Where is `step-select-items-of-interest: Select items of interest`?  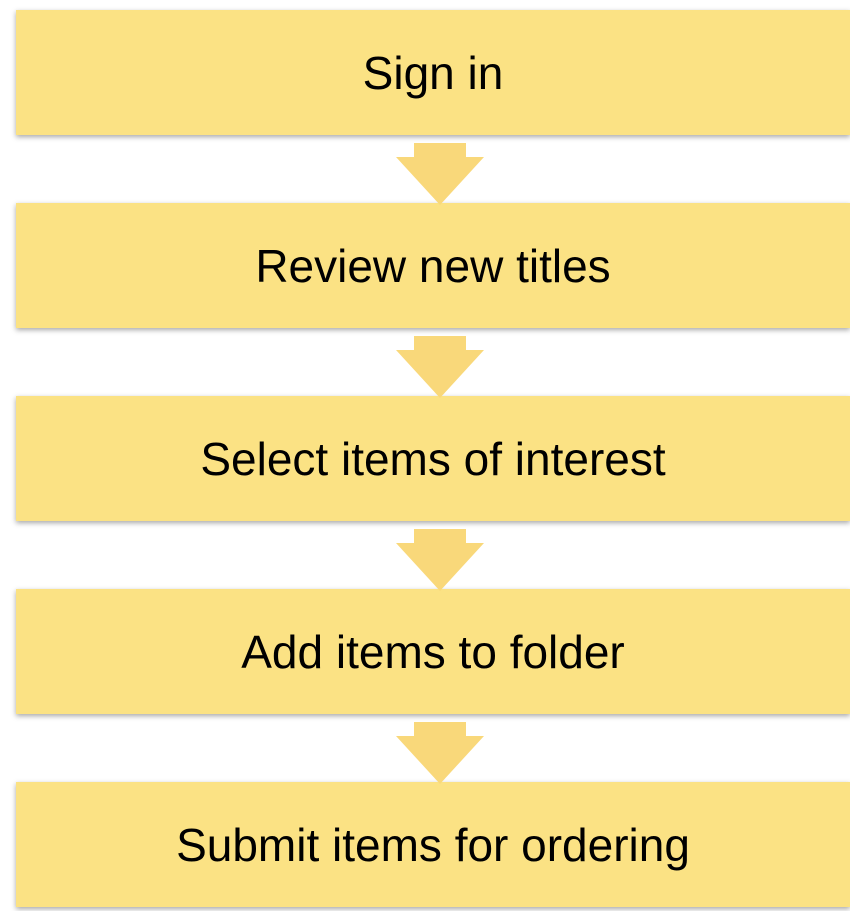 step-select-items-of-interest: Select items of interest is located at coordinates (433, 458).